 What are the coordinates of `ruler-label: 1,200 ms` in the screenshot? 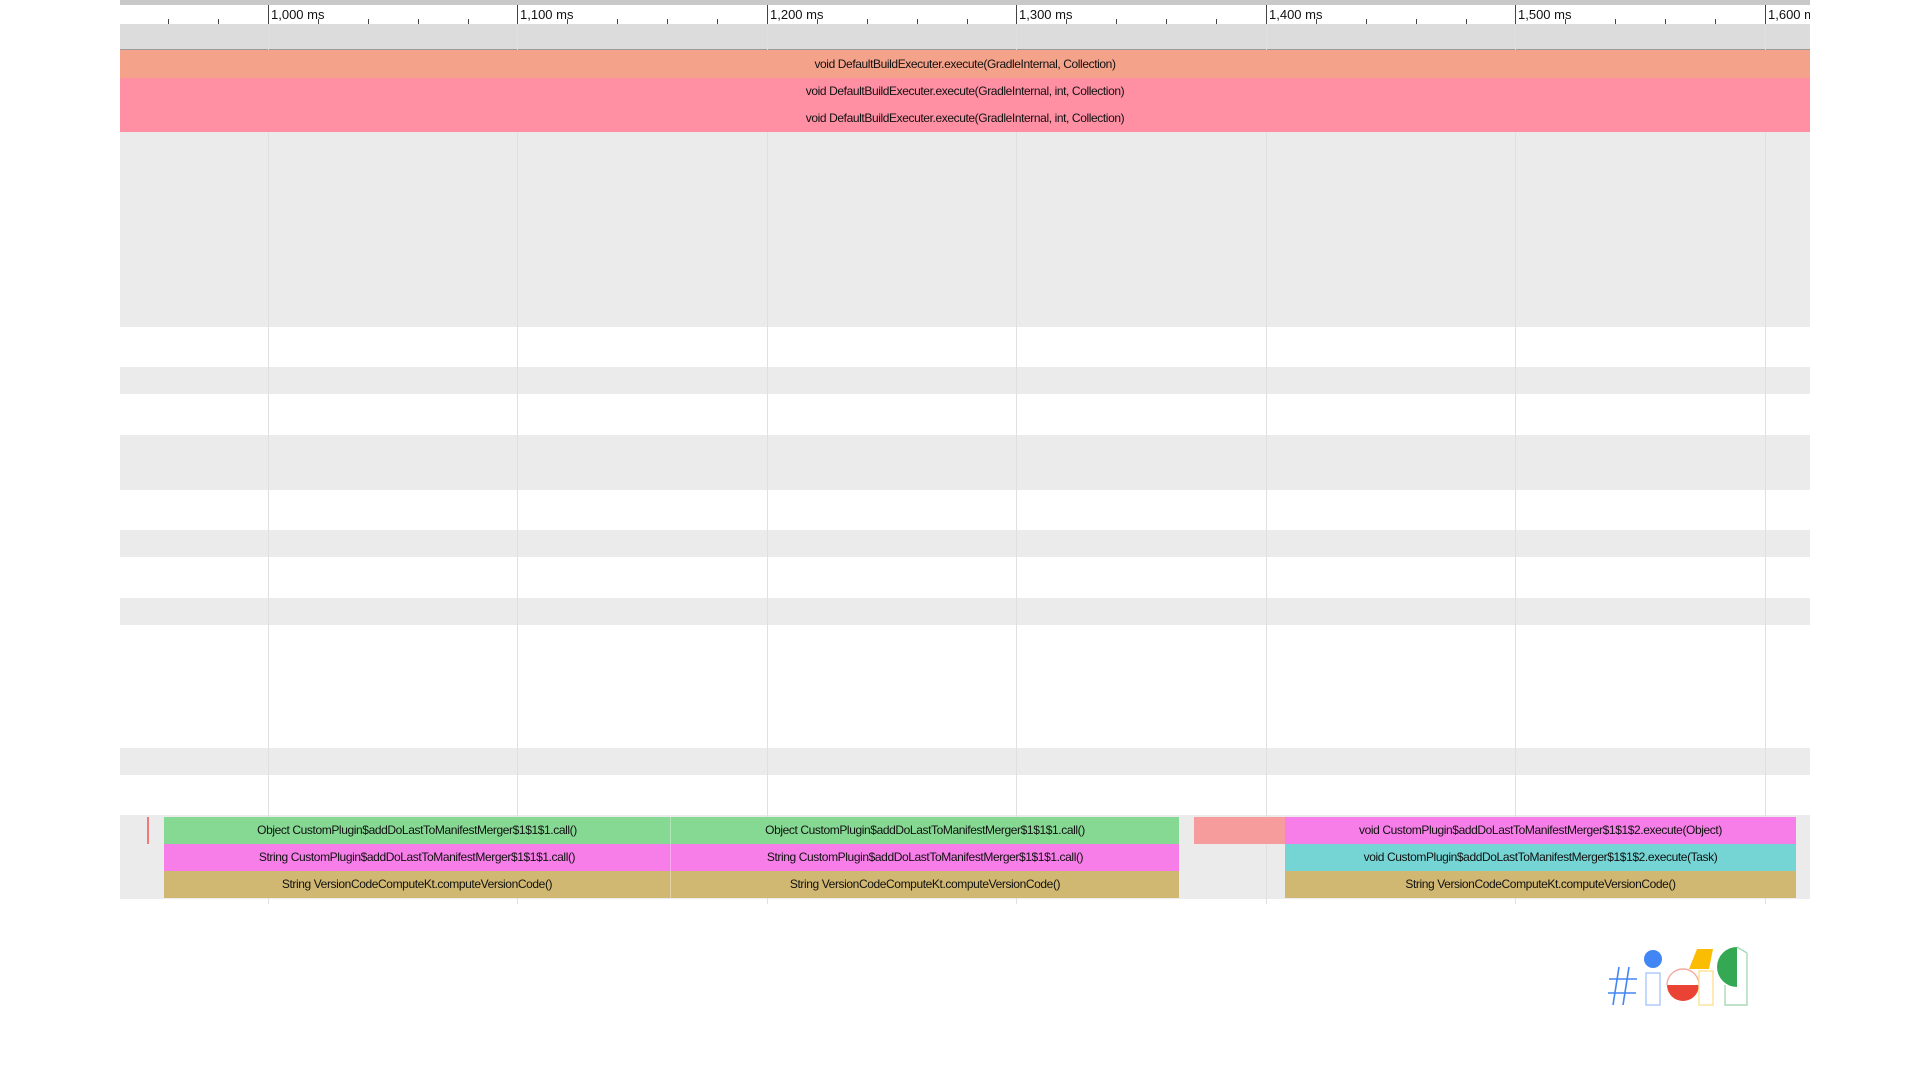 It's located at (797, 14).